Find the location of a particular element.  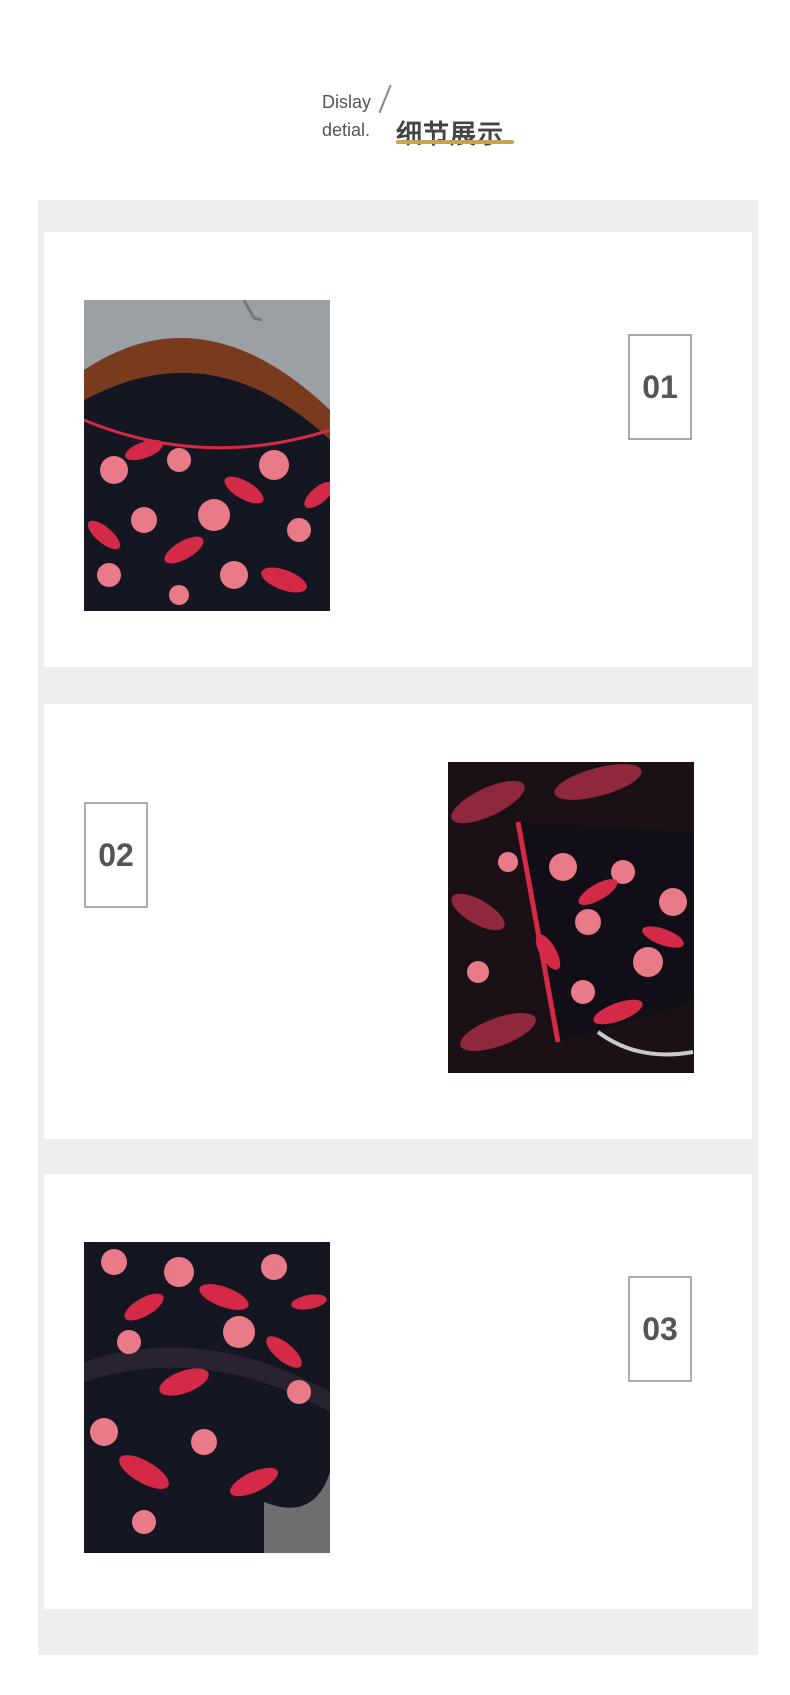

detail-number-1: 01 is located at coordinates (660, 387).